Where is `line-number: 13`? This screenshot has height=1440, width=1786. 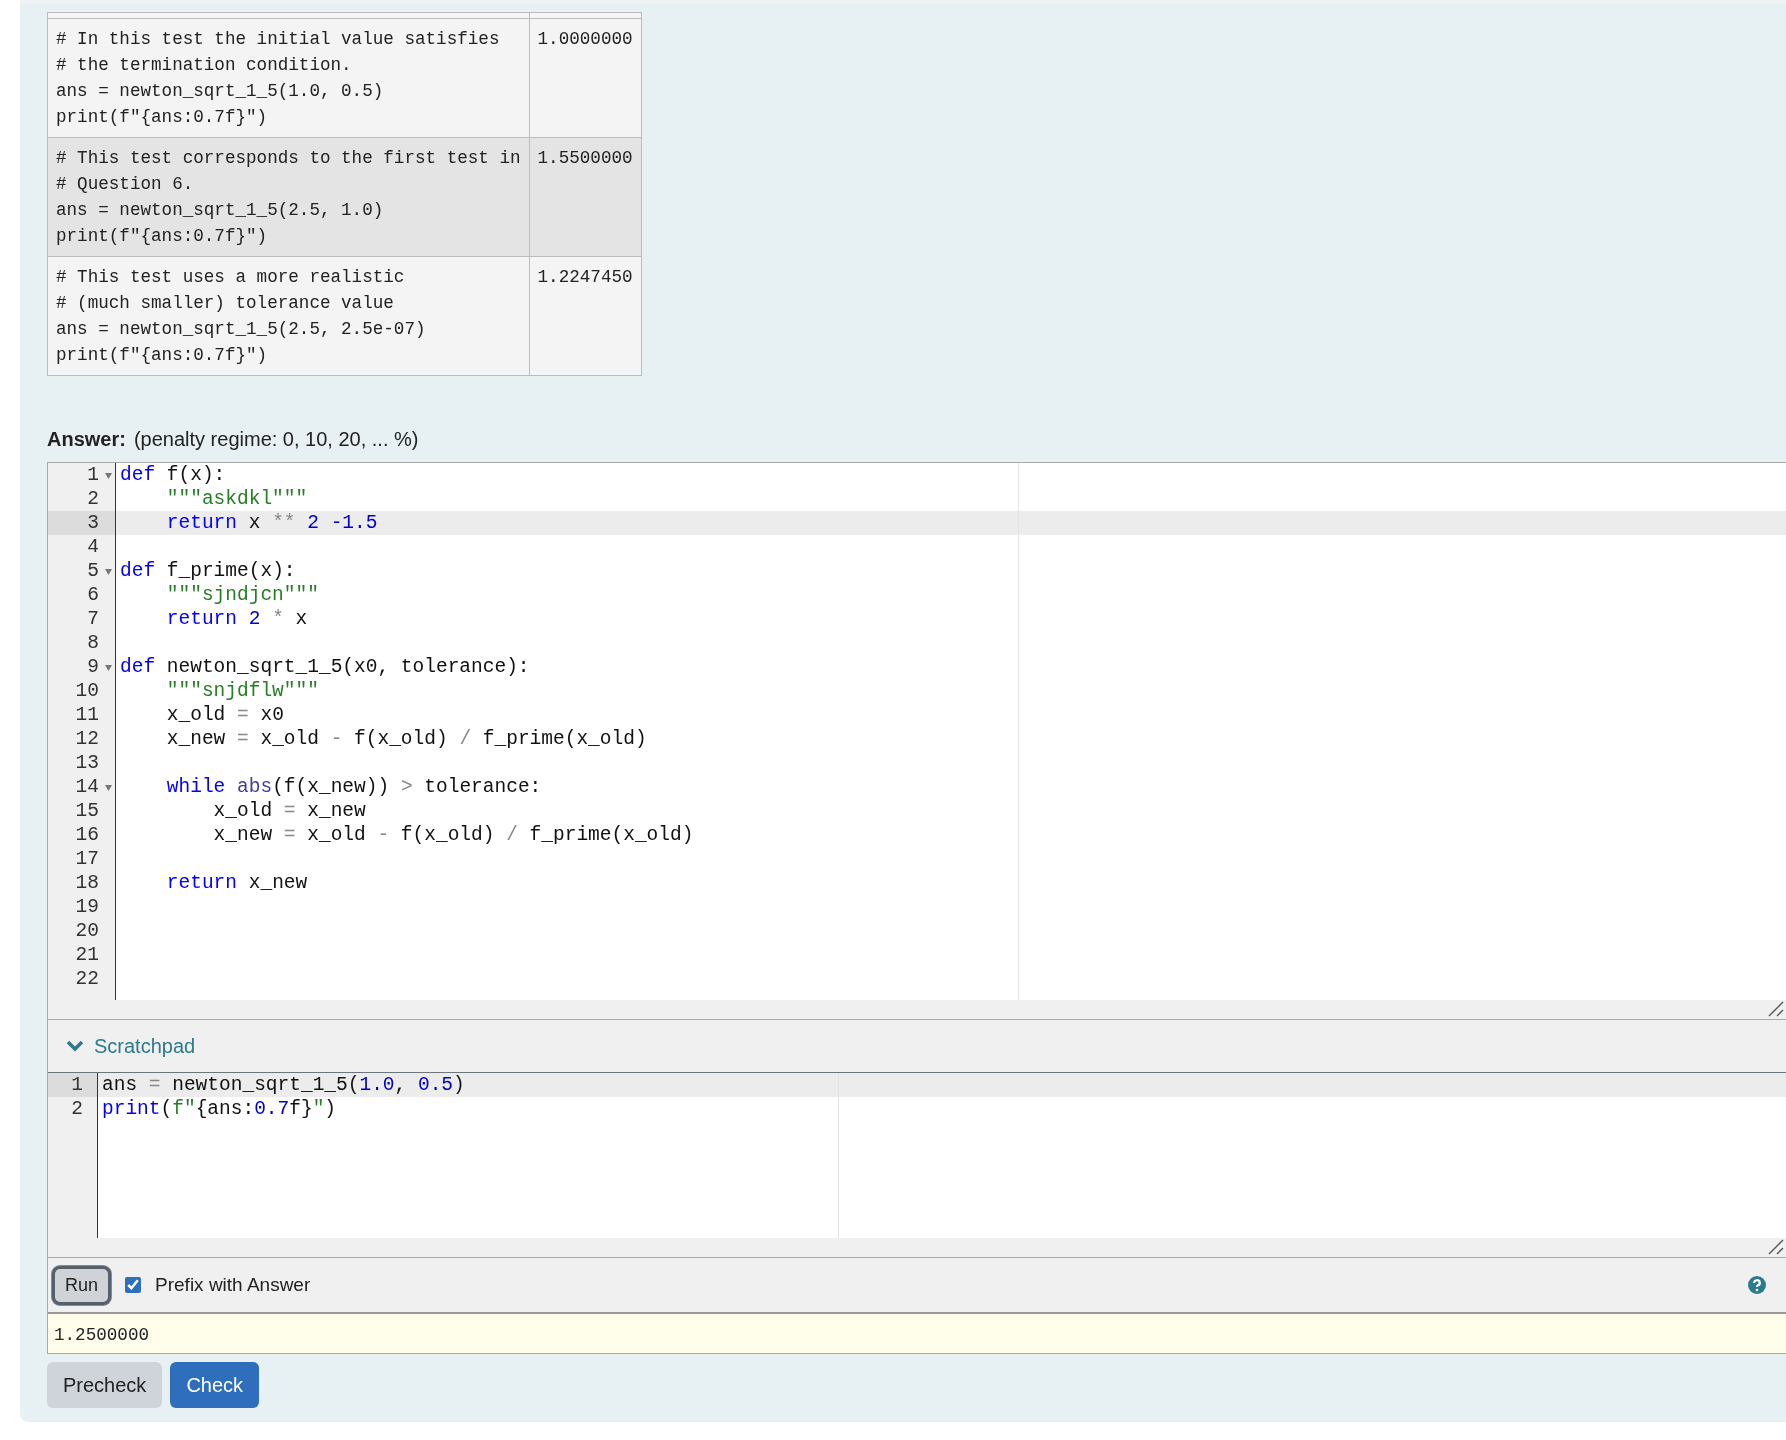
line-number: 13 is located at coordinates (87, 763).